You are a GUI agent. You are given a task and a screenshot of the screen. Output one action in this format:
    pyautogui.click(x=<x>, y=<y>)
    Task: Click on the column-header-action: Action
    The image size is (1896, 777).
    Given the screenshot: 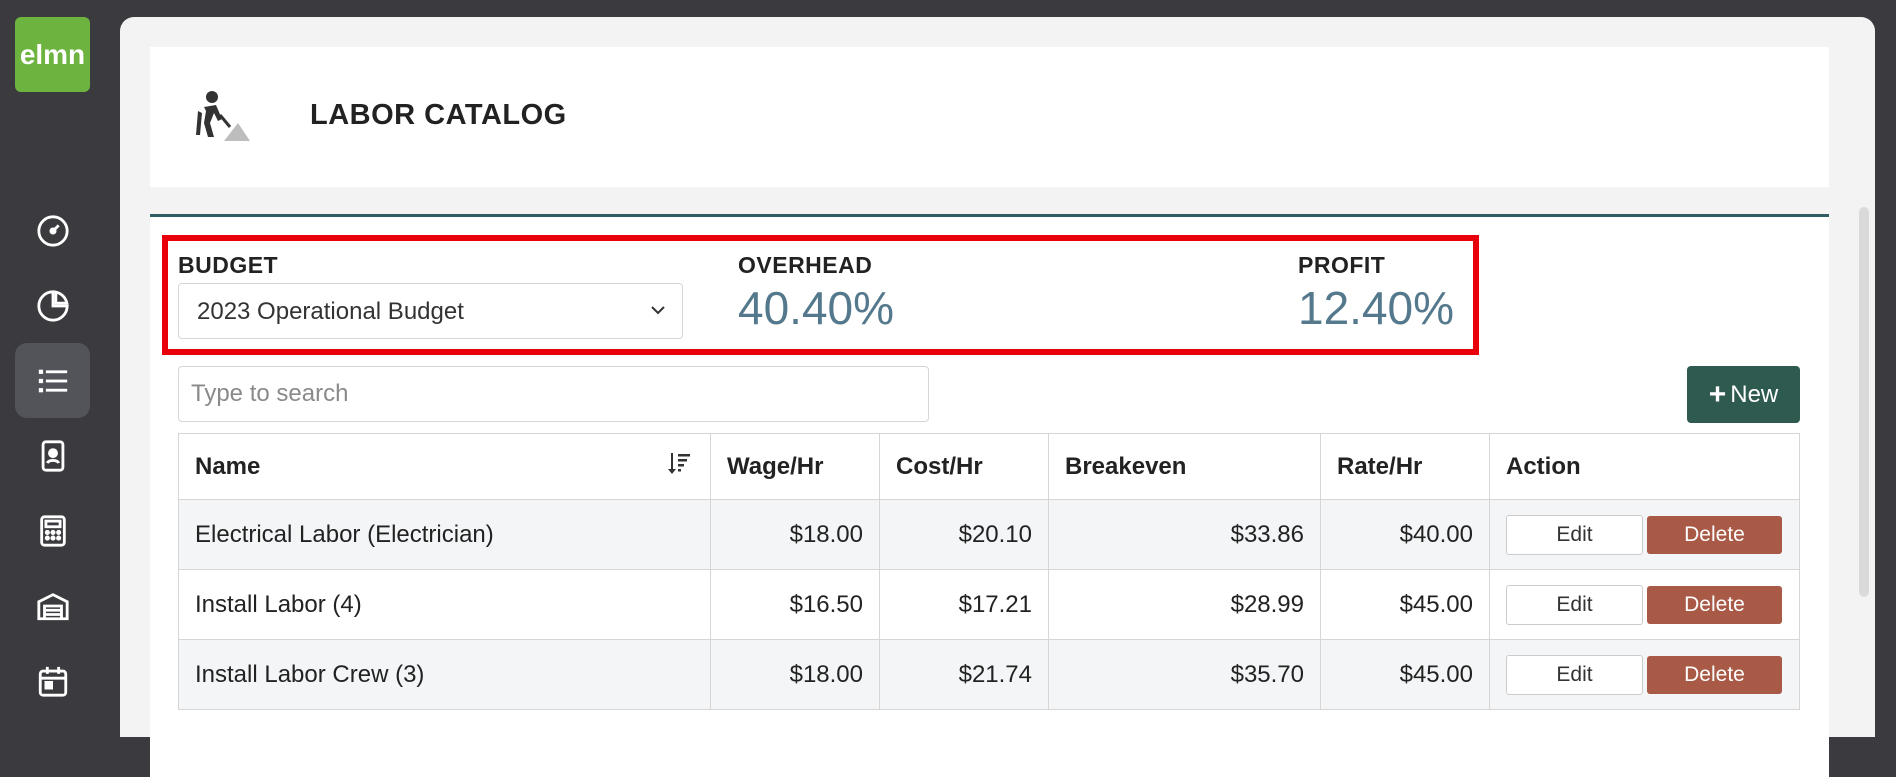 What is the action you would take?
    pyautogui.click(x=1644, y=466)
    